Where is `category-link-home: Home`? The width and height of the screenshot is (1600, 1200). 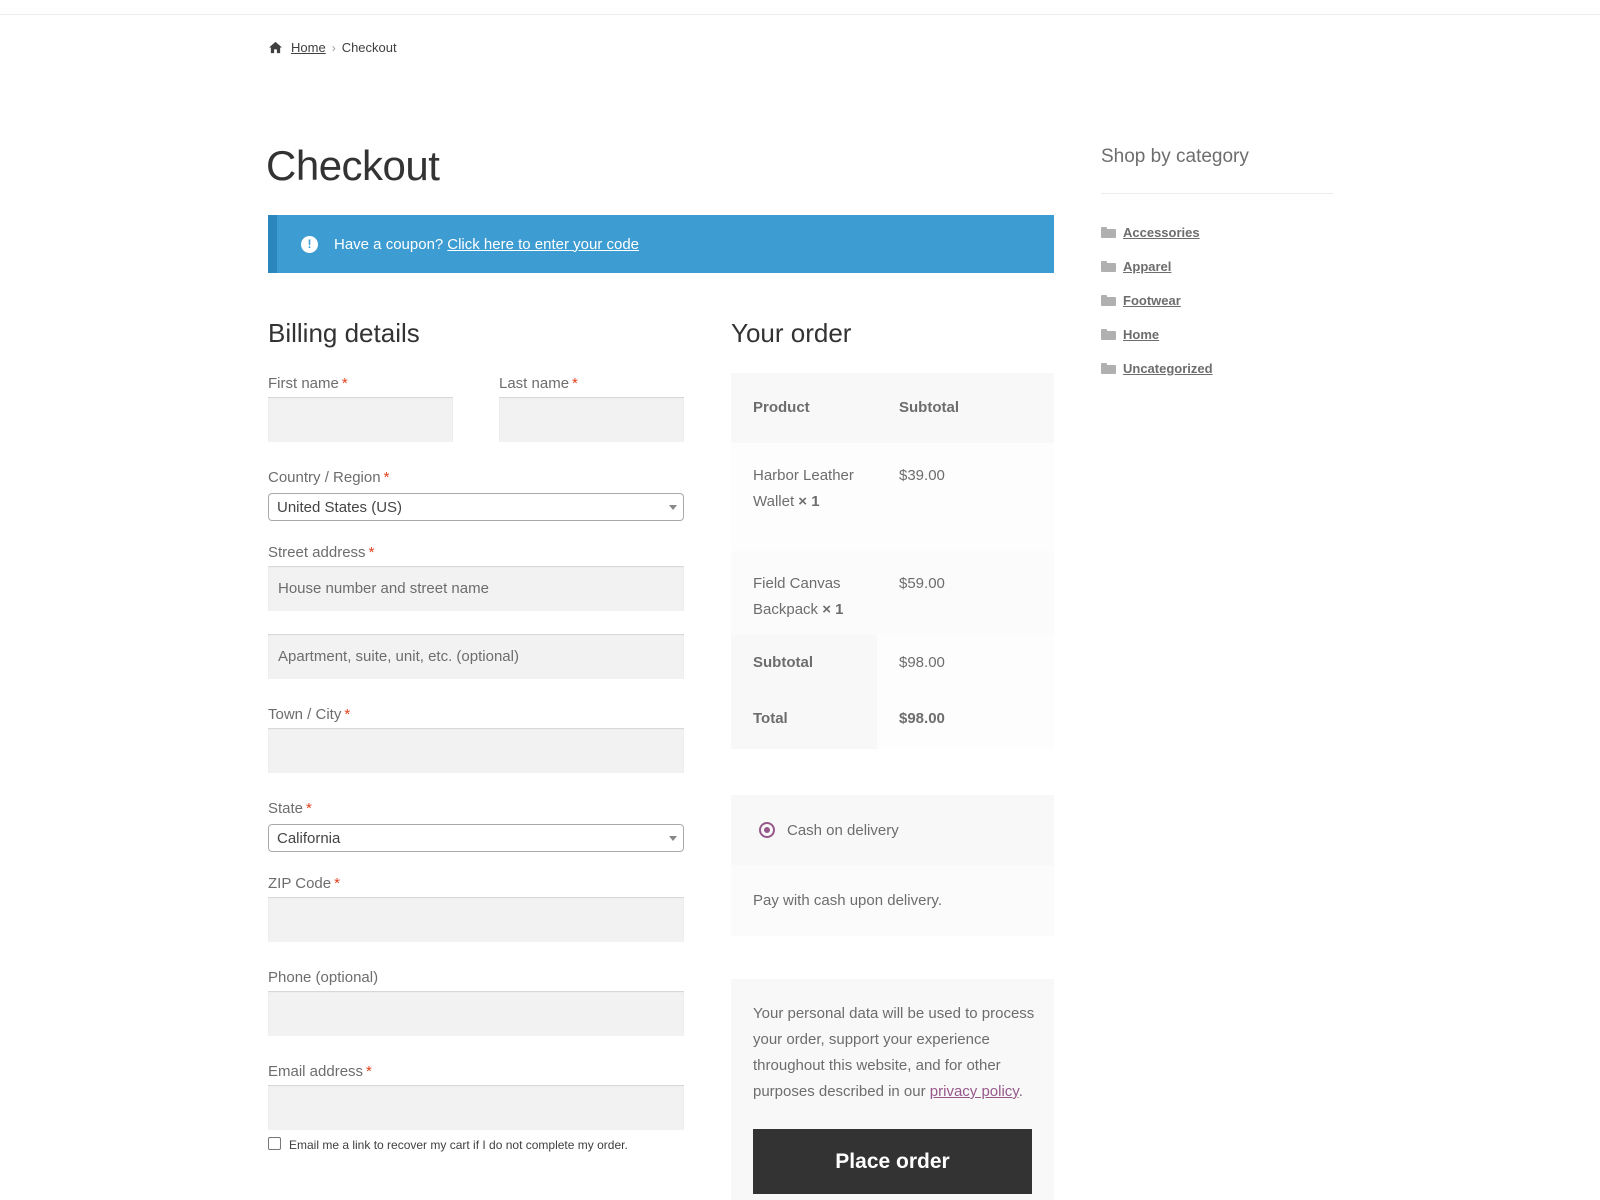 category-link-home: Home is located at coordinates (1141, 334).